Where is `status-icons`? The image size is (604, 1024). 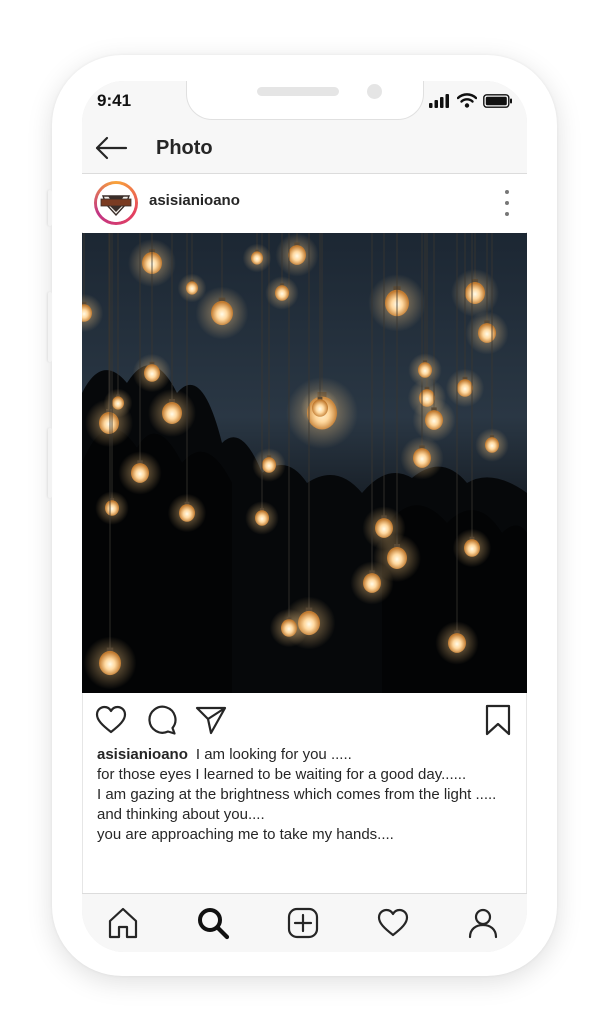 status-icons is located at coordinates (471, 100).